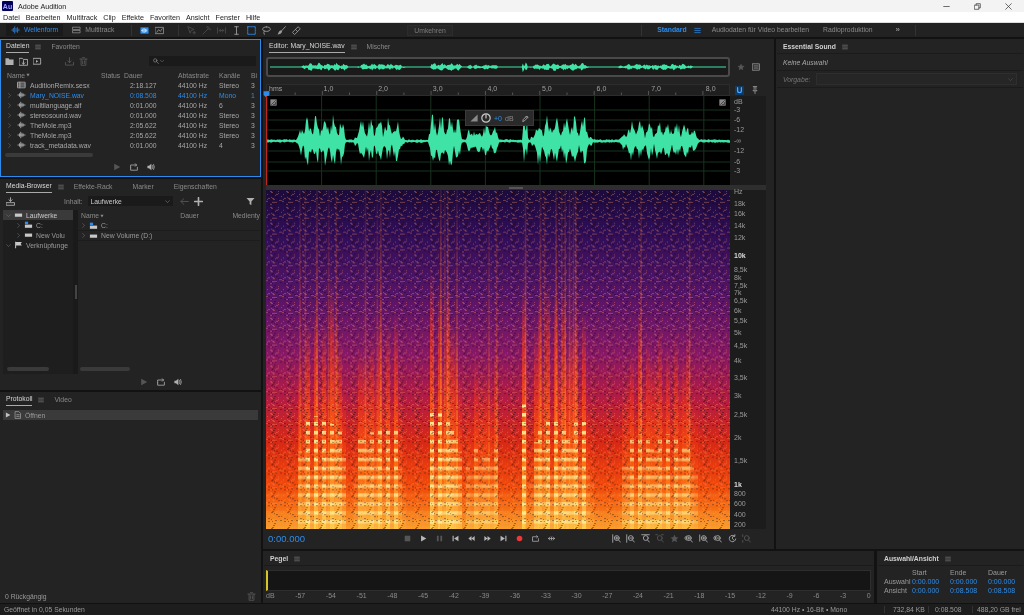  What do you see at coordinates (267, 30) in the screenshot?
I see `lasso-tool-icon` at bounding box center [267, 30].